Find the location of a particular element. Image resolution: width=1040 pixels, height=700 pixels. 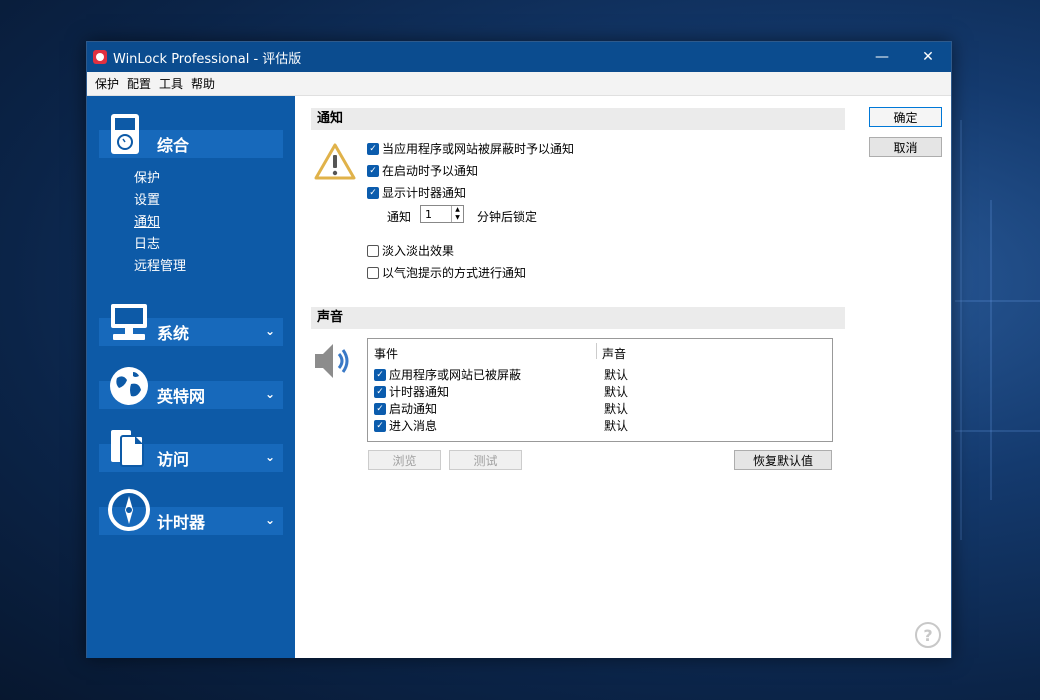

menu-protect: 保护 is located at coordinates (107, 83).